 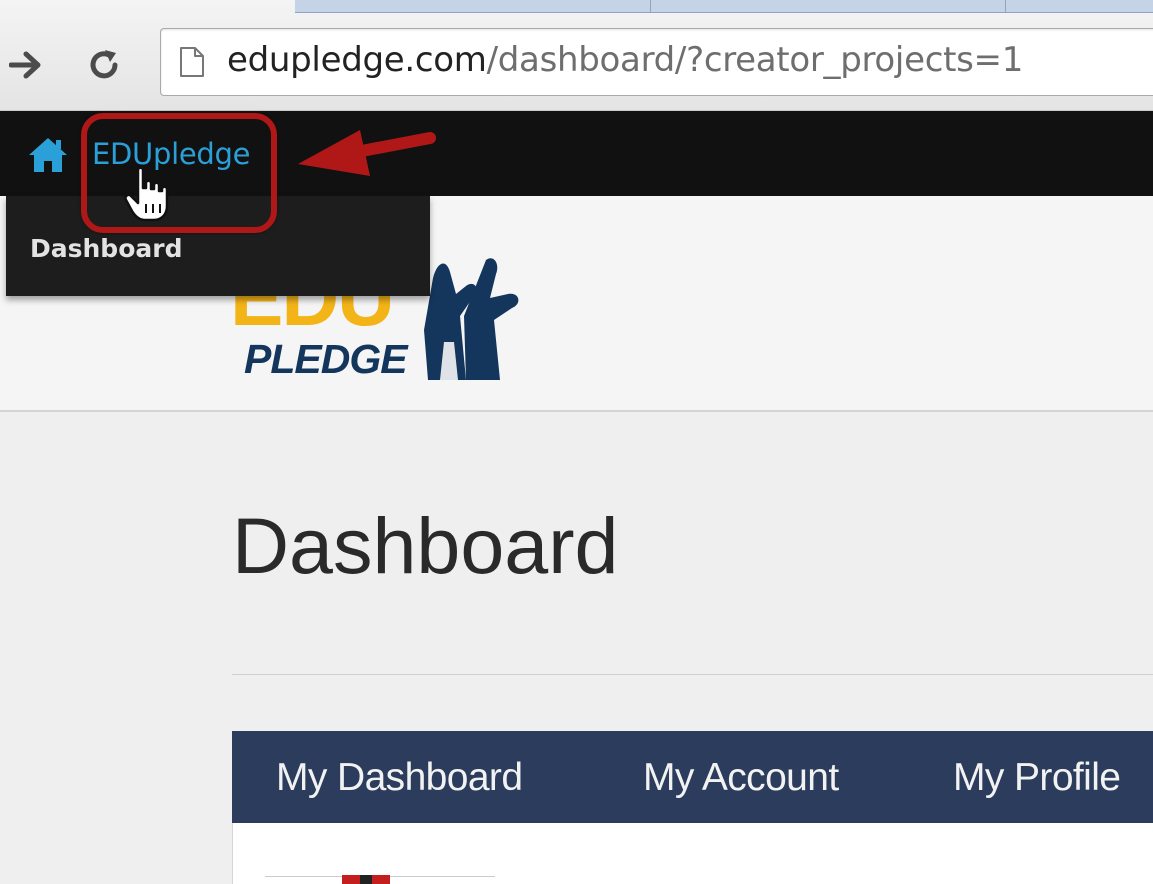 What do you see at coordinates (366, 879) in the screenshot?
I see `project-thumbnail-graphic` at bounding box center [366, 879].